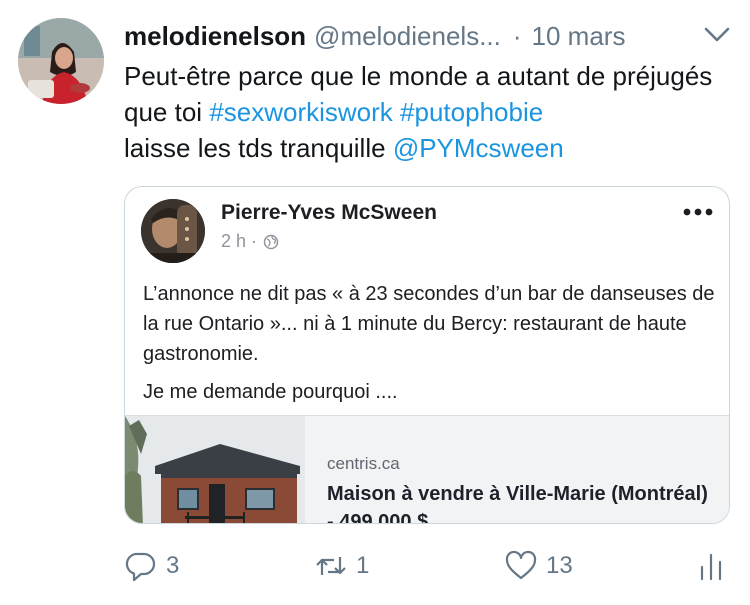  I want to click on embedded-post-time: 2 h ·, so click(239, 241).